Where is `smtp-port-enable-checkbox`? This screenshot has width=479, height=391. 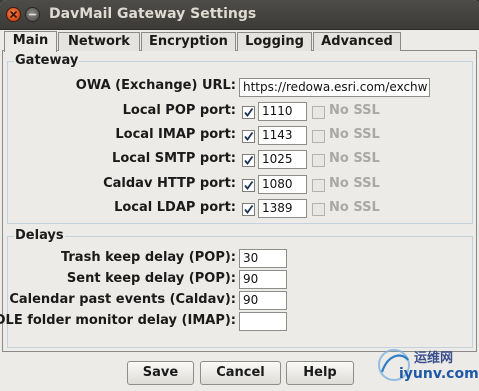 smtp-port-enable-checkbox is located at coordinates (248, 160).